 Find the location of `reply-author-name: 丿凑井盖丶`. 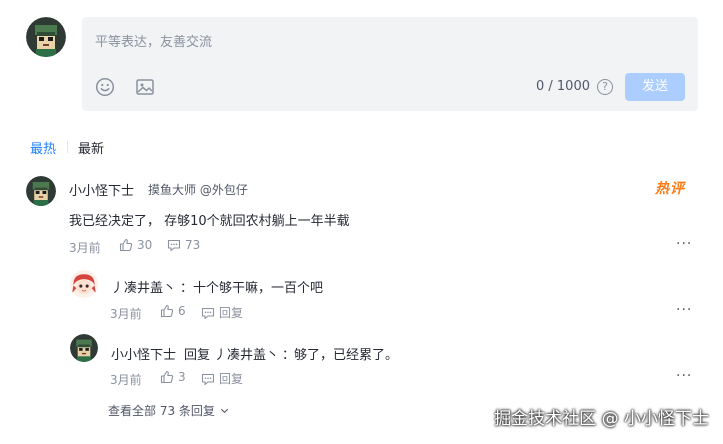

reply-author-name: 丿凑井盖丶 is located at coordinates (143, 286).